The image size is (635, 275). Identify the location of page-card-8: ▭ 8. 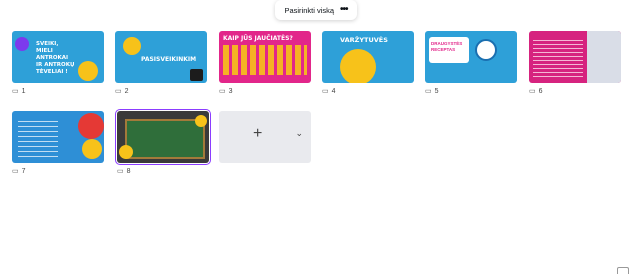
(163, 142).